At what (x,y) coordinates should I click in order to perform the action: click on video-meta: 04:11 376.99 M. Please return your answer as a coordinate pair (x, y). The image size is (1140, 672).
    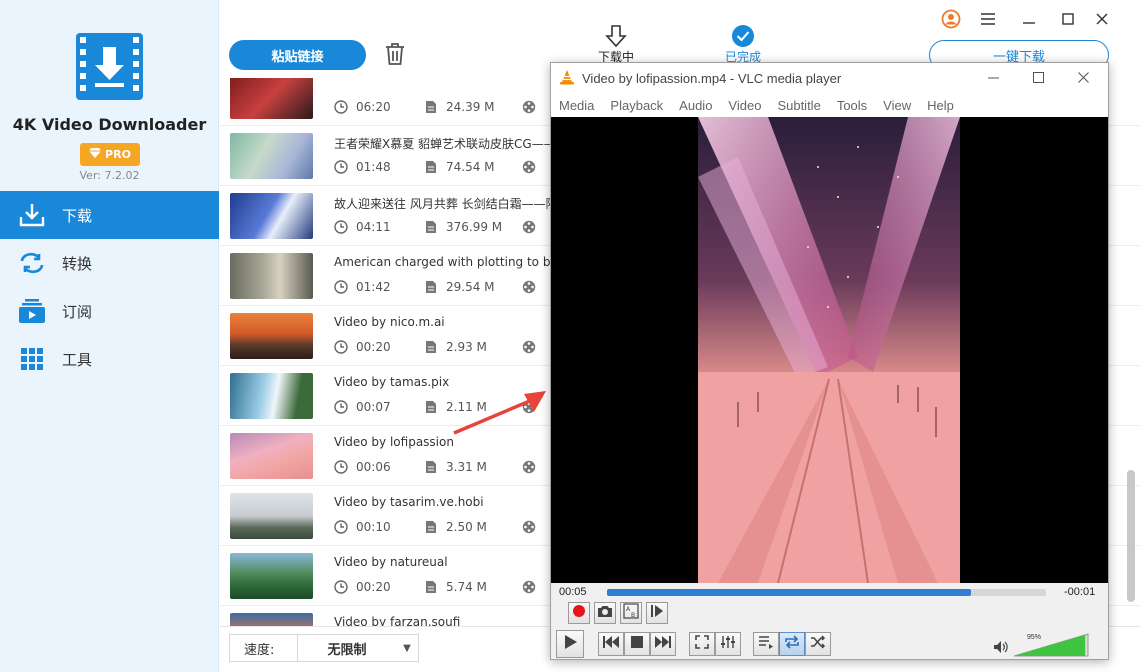
    Looking at the image, I should click on (439, 227).